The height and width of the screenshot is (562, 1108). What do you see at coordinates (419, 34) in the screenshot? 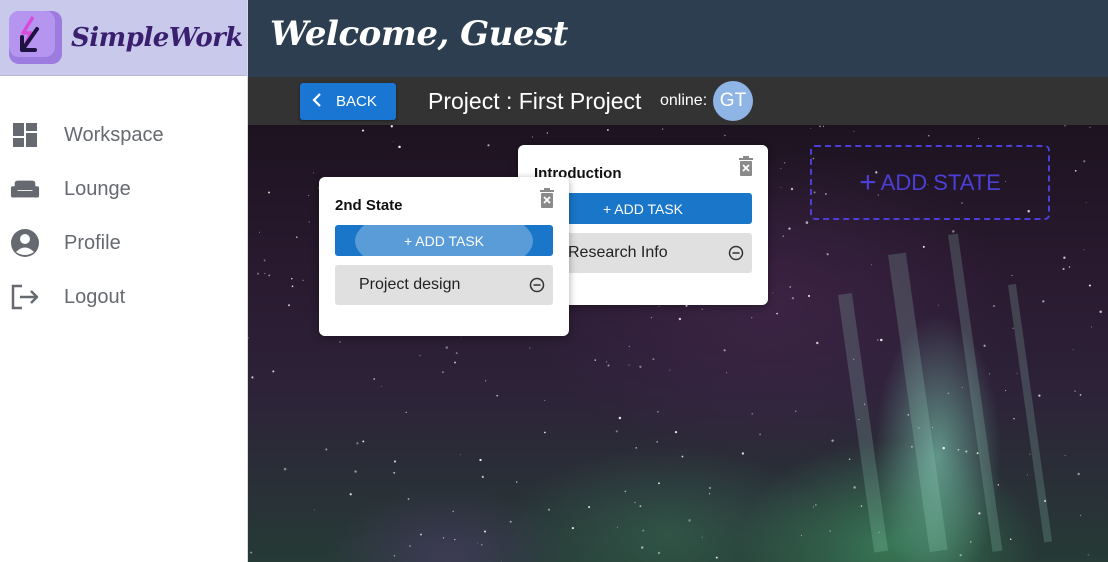
I see `welcome-title: Welcome, Guest` at bounding box center [419, 34].